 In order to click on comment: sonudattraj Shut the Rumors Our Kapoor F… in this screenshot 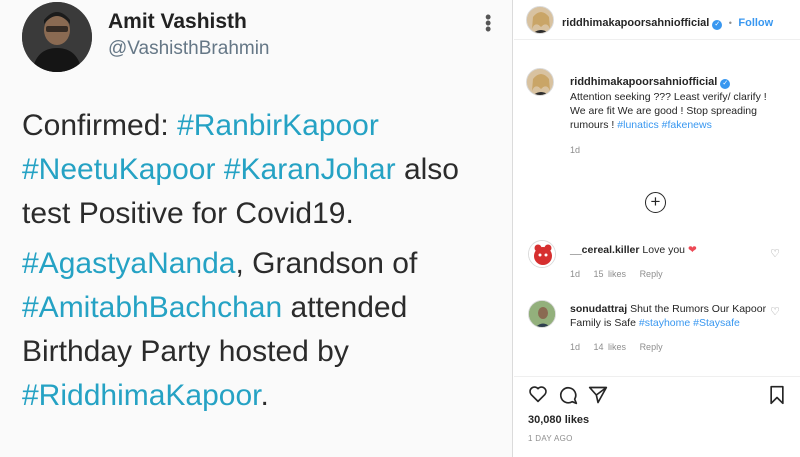, I will do `click(671, 327)`.